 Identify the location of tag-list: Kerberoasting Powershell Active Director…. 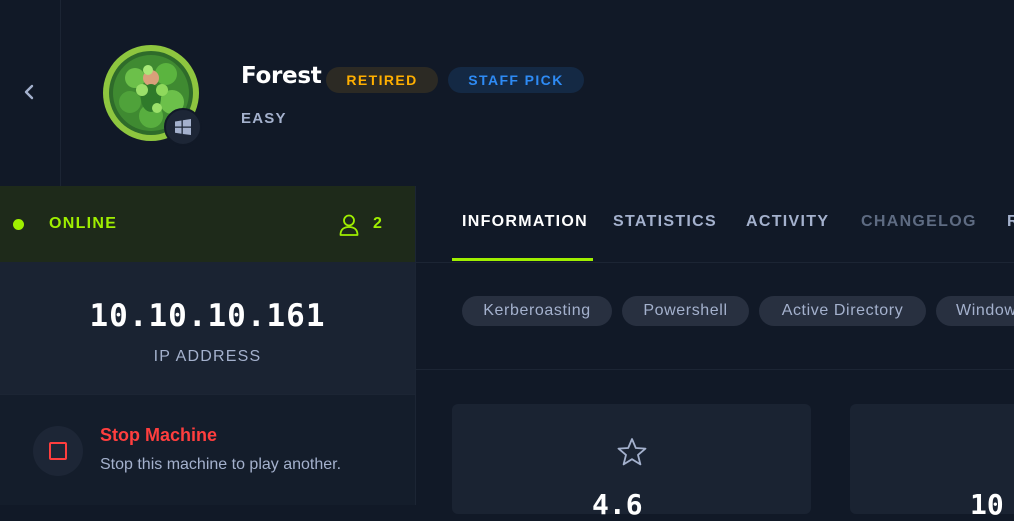
(715, 316).